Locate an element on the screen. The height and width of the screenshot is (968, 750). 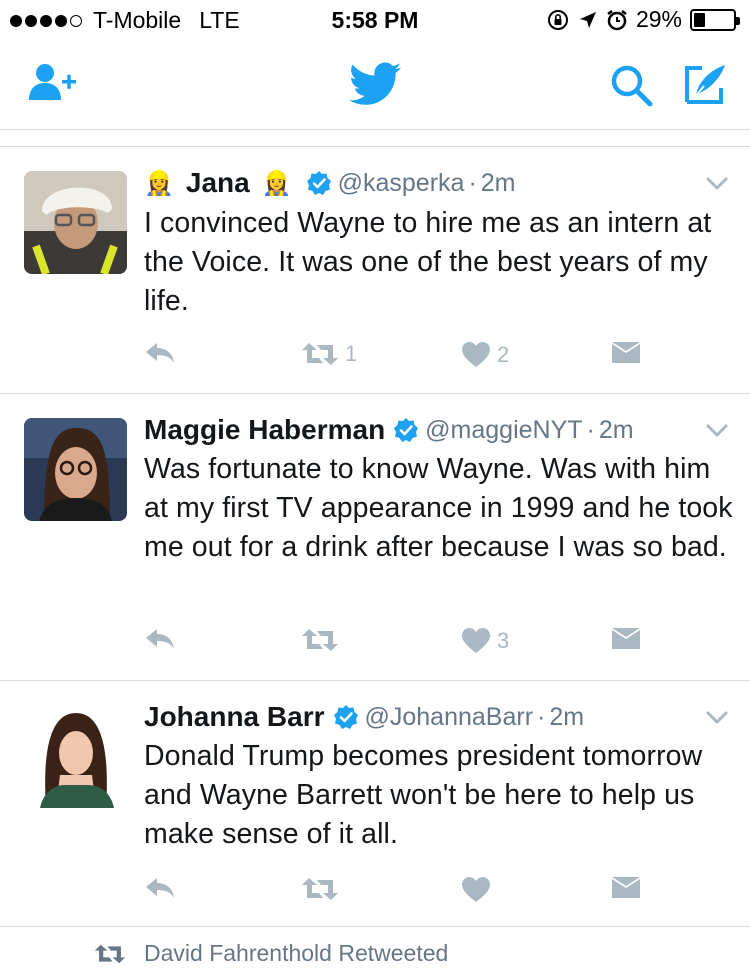
author-handle: @JohannaBarr is located at coordinates (449, 717).